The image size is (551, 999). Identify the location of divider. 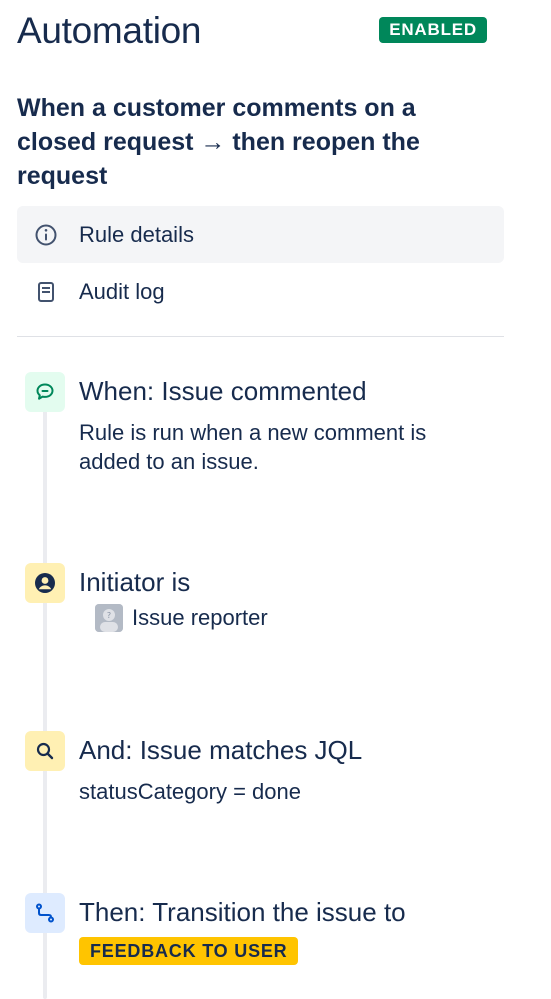
(260, 336).